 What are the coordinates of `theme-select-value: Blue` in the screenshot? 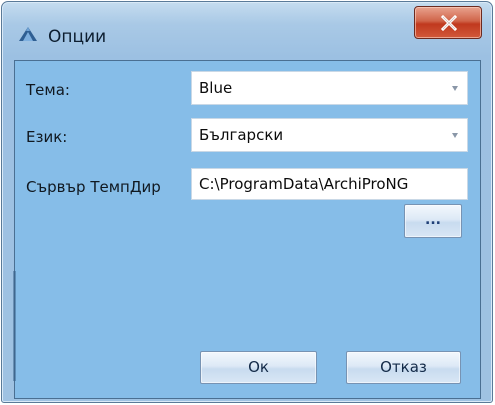 It's located at (216, 88).